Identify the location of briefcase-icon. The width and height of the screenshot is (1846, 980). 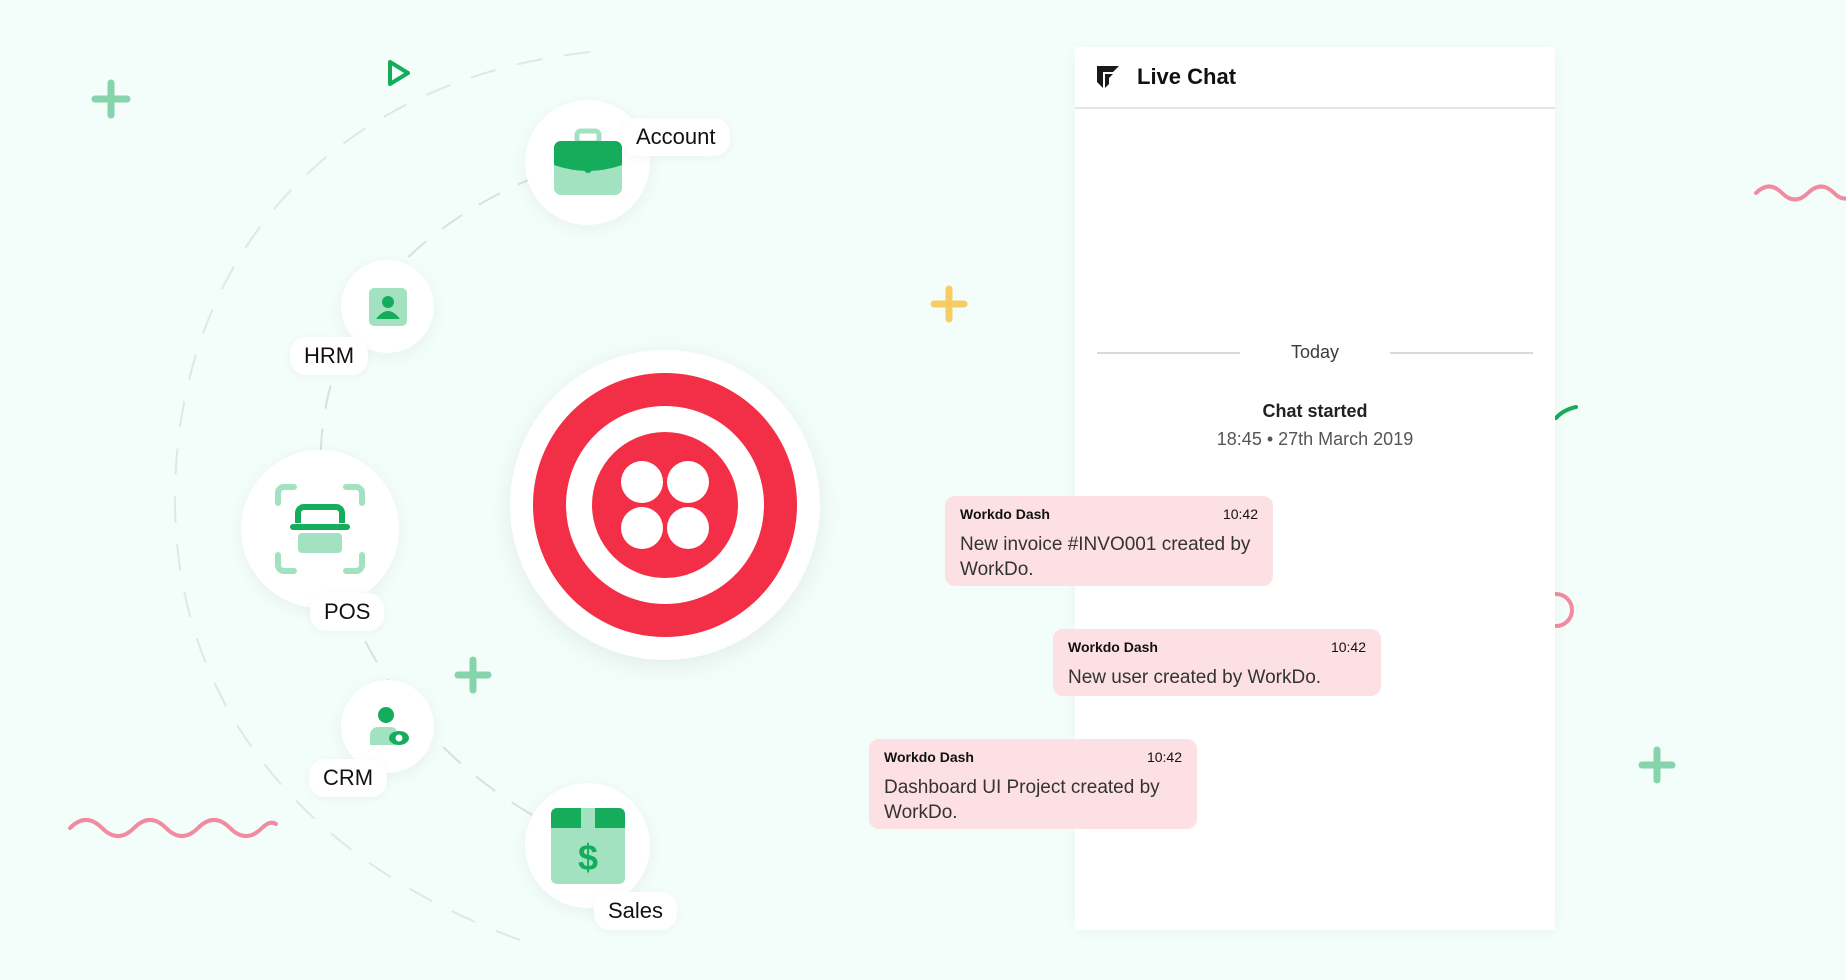
(587, 161).